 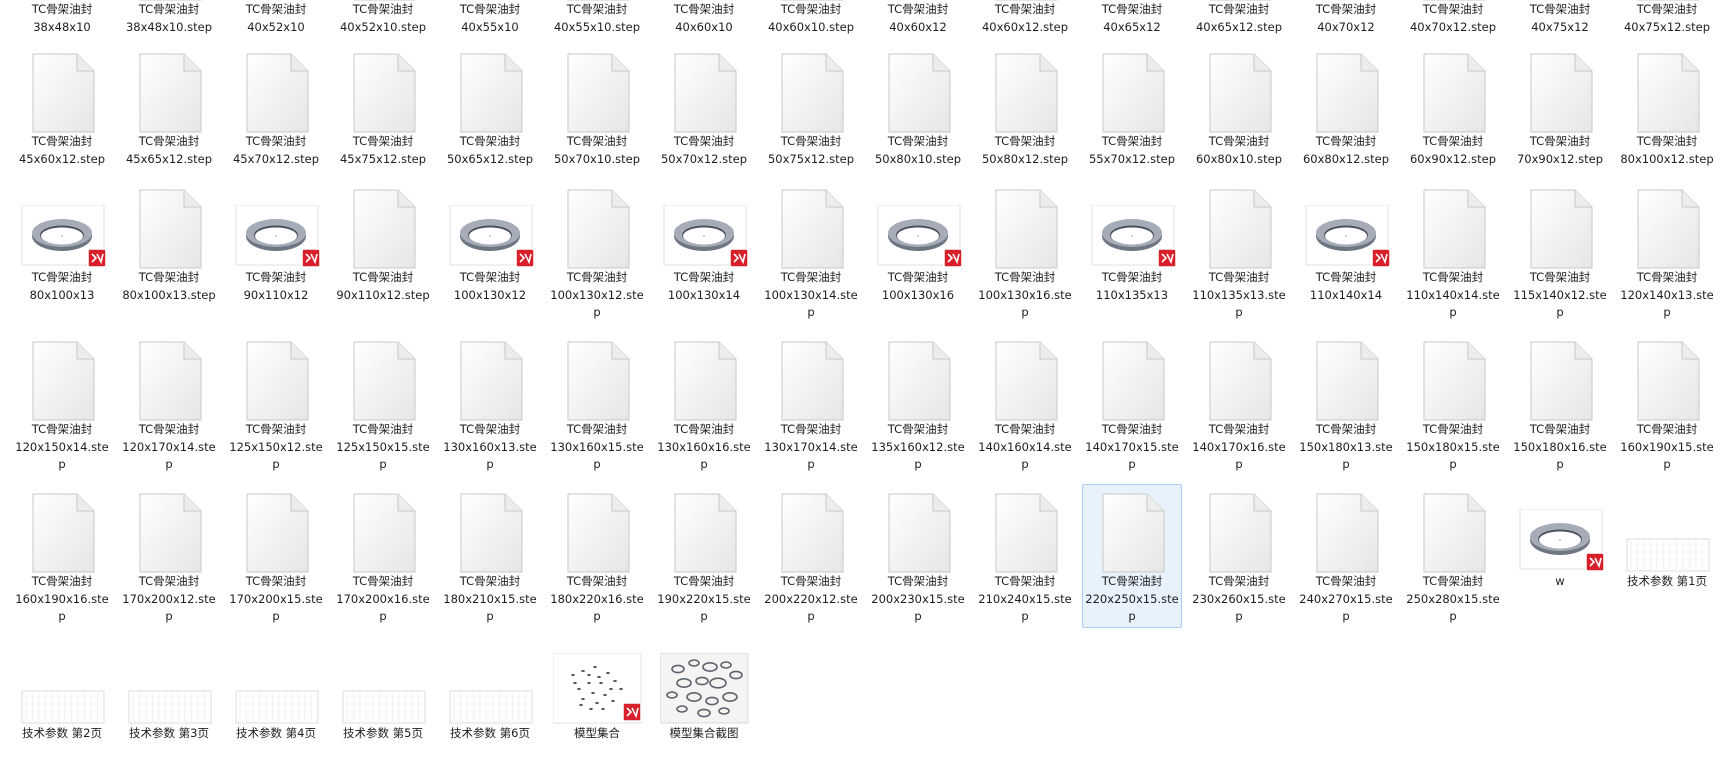 I want to click on file-name-line: 100x130x14, so click(x=704, y=294).